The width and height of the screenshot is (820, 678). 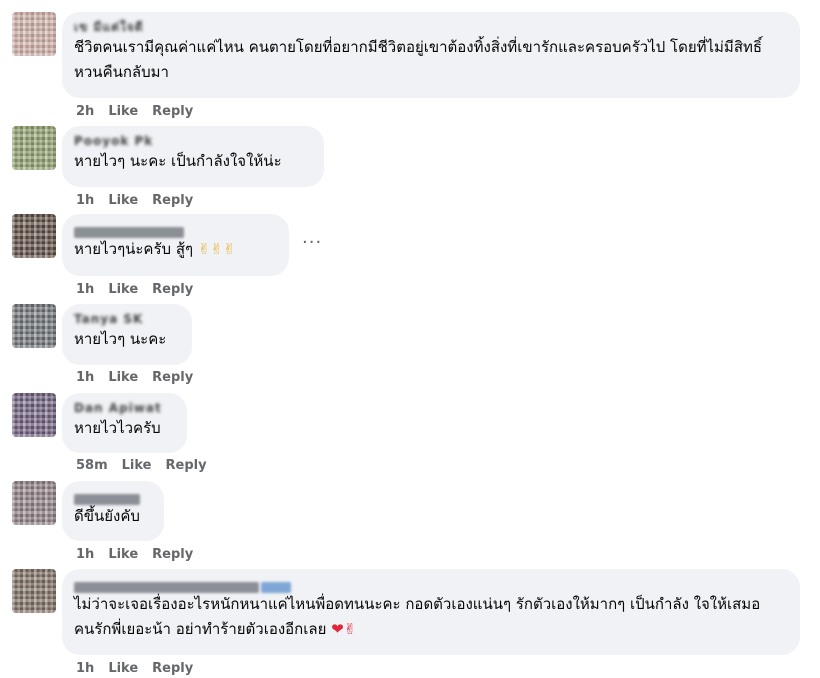 I want to click on comment-bubble: Tanya SK หายไวๆ นะคะ, so click(x=127, y=334).